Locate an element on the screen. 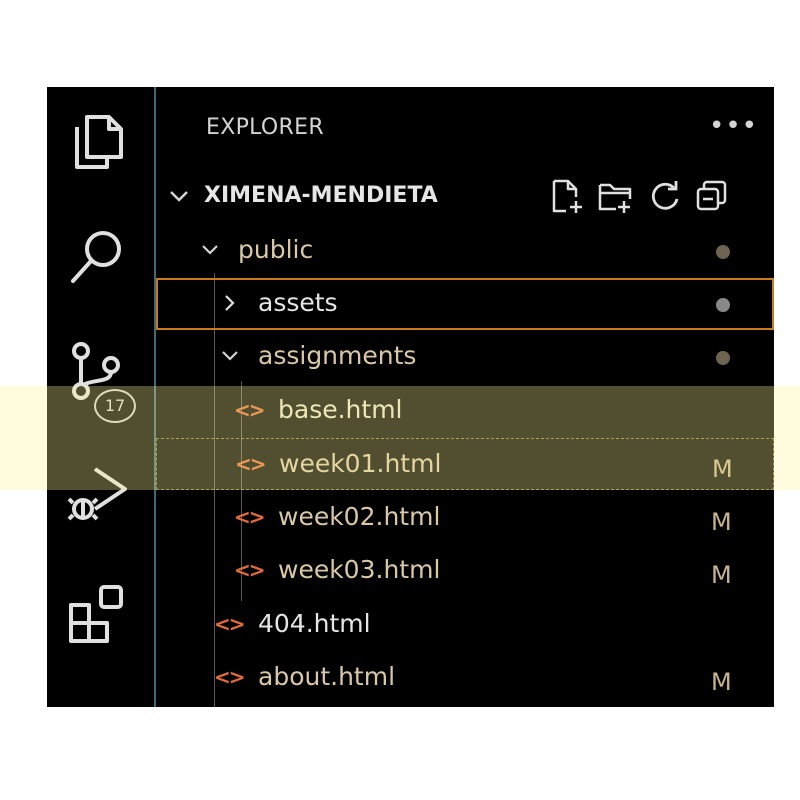 The image size is (800, 800). activity-bar: 17 is located at coordinates (99, 397).